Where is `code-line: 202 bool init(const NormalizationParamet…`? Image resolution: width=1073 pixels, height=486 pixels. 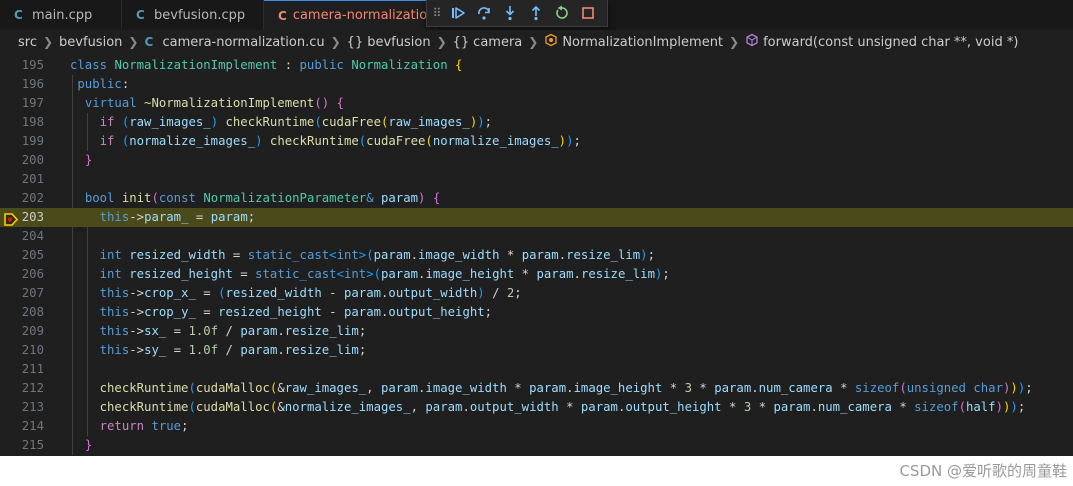 code-line: 202 bool init(const NormalizationParamet… is located at coordinates (536, 198).